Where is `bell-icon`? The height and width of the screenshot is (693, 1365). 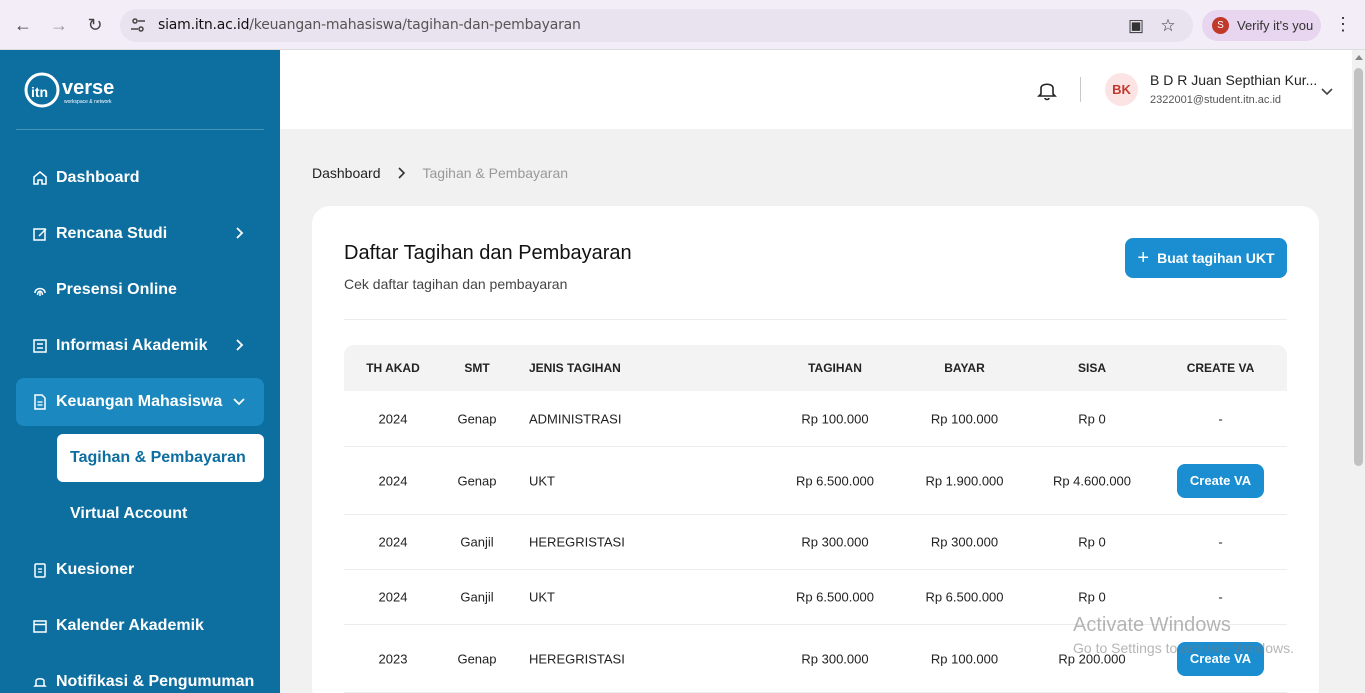
bell-icon is located at coordinates (40, 682).